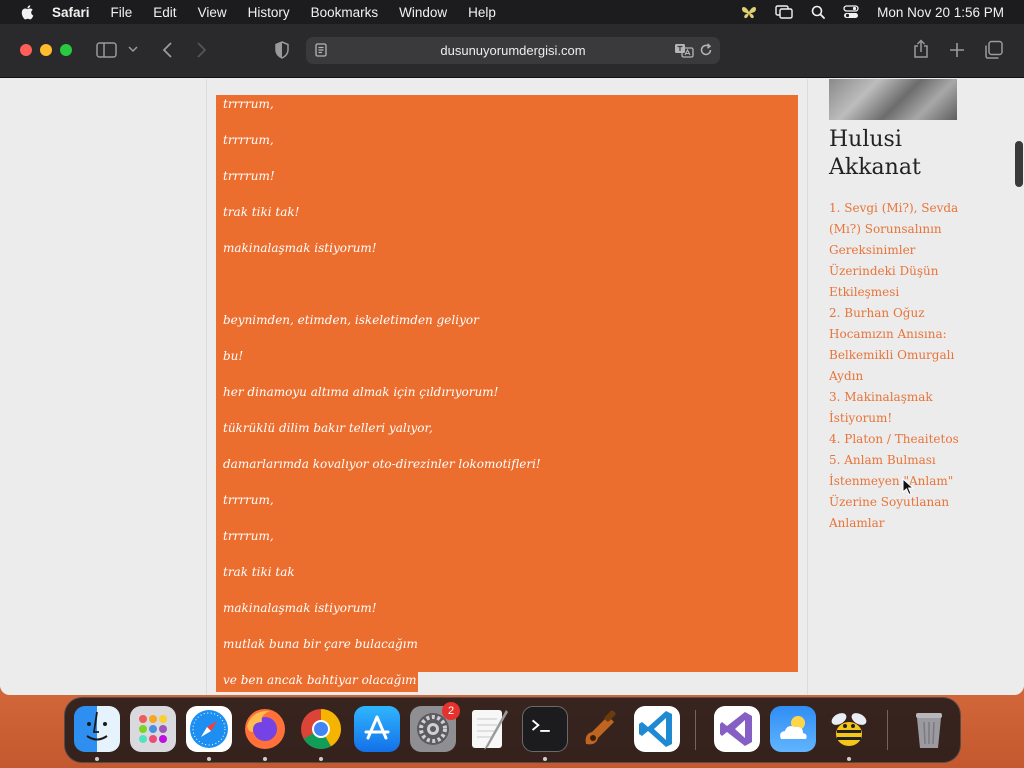  Describe the element at coordinates (351, 320) in the screenshot. I see `poem-line: beynimden, etimden, iskeletimden geliyor` at that location.